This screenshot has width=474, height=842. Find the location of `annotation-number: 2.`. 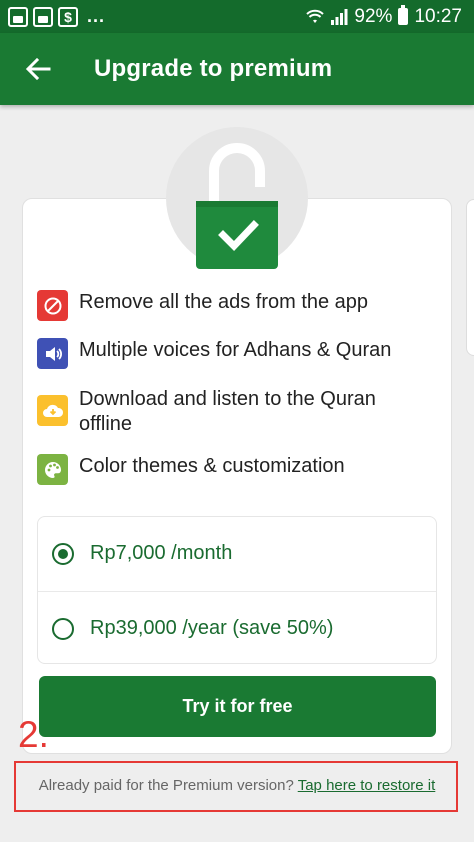

annotation-number: 2. is located at coordinates (33, 734).